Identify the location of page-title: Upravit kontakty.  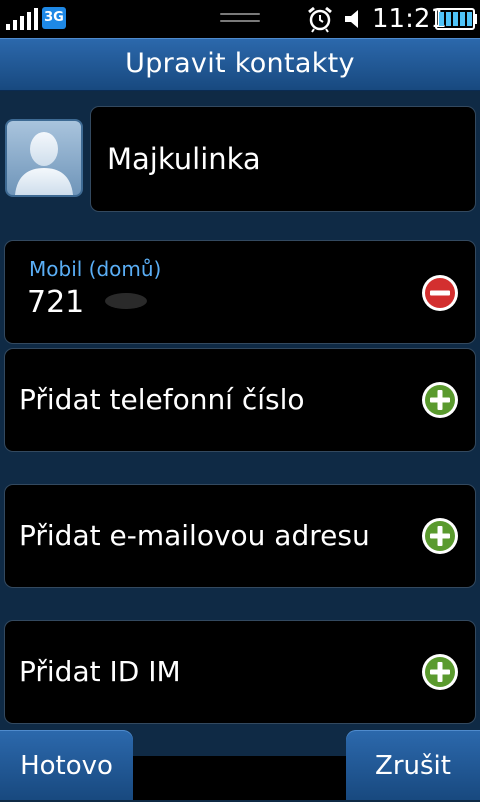
(240, 63).